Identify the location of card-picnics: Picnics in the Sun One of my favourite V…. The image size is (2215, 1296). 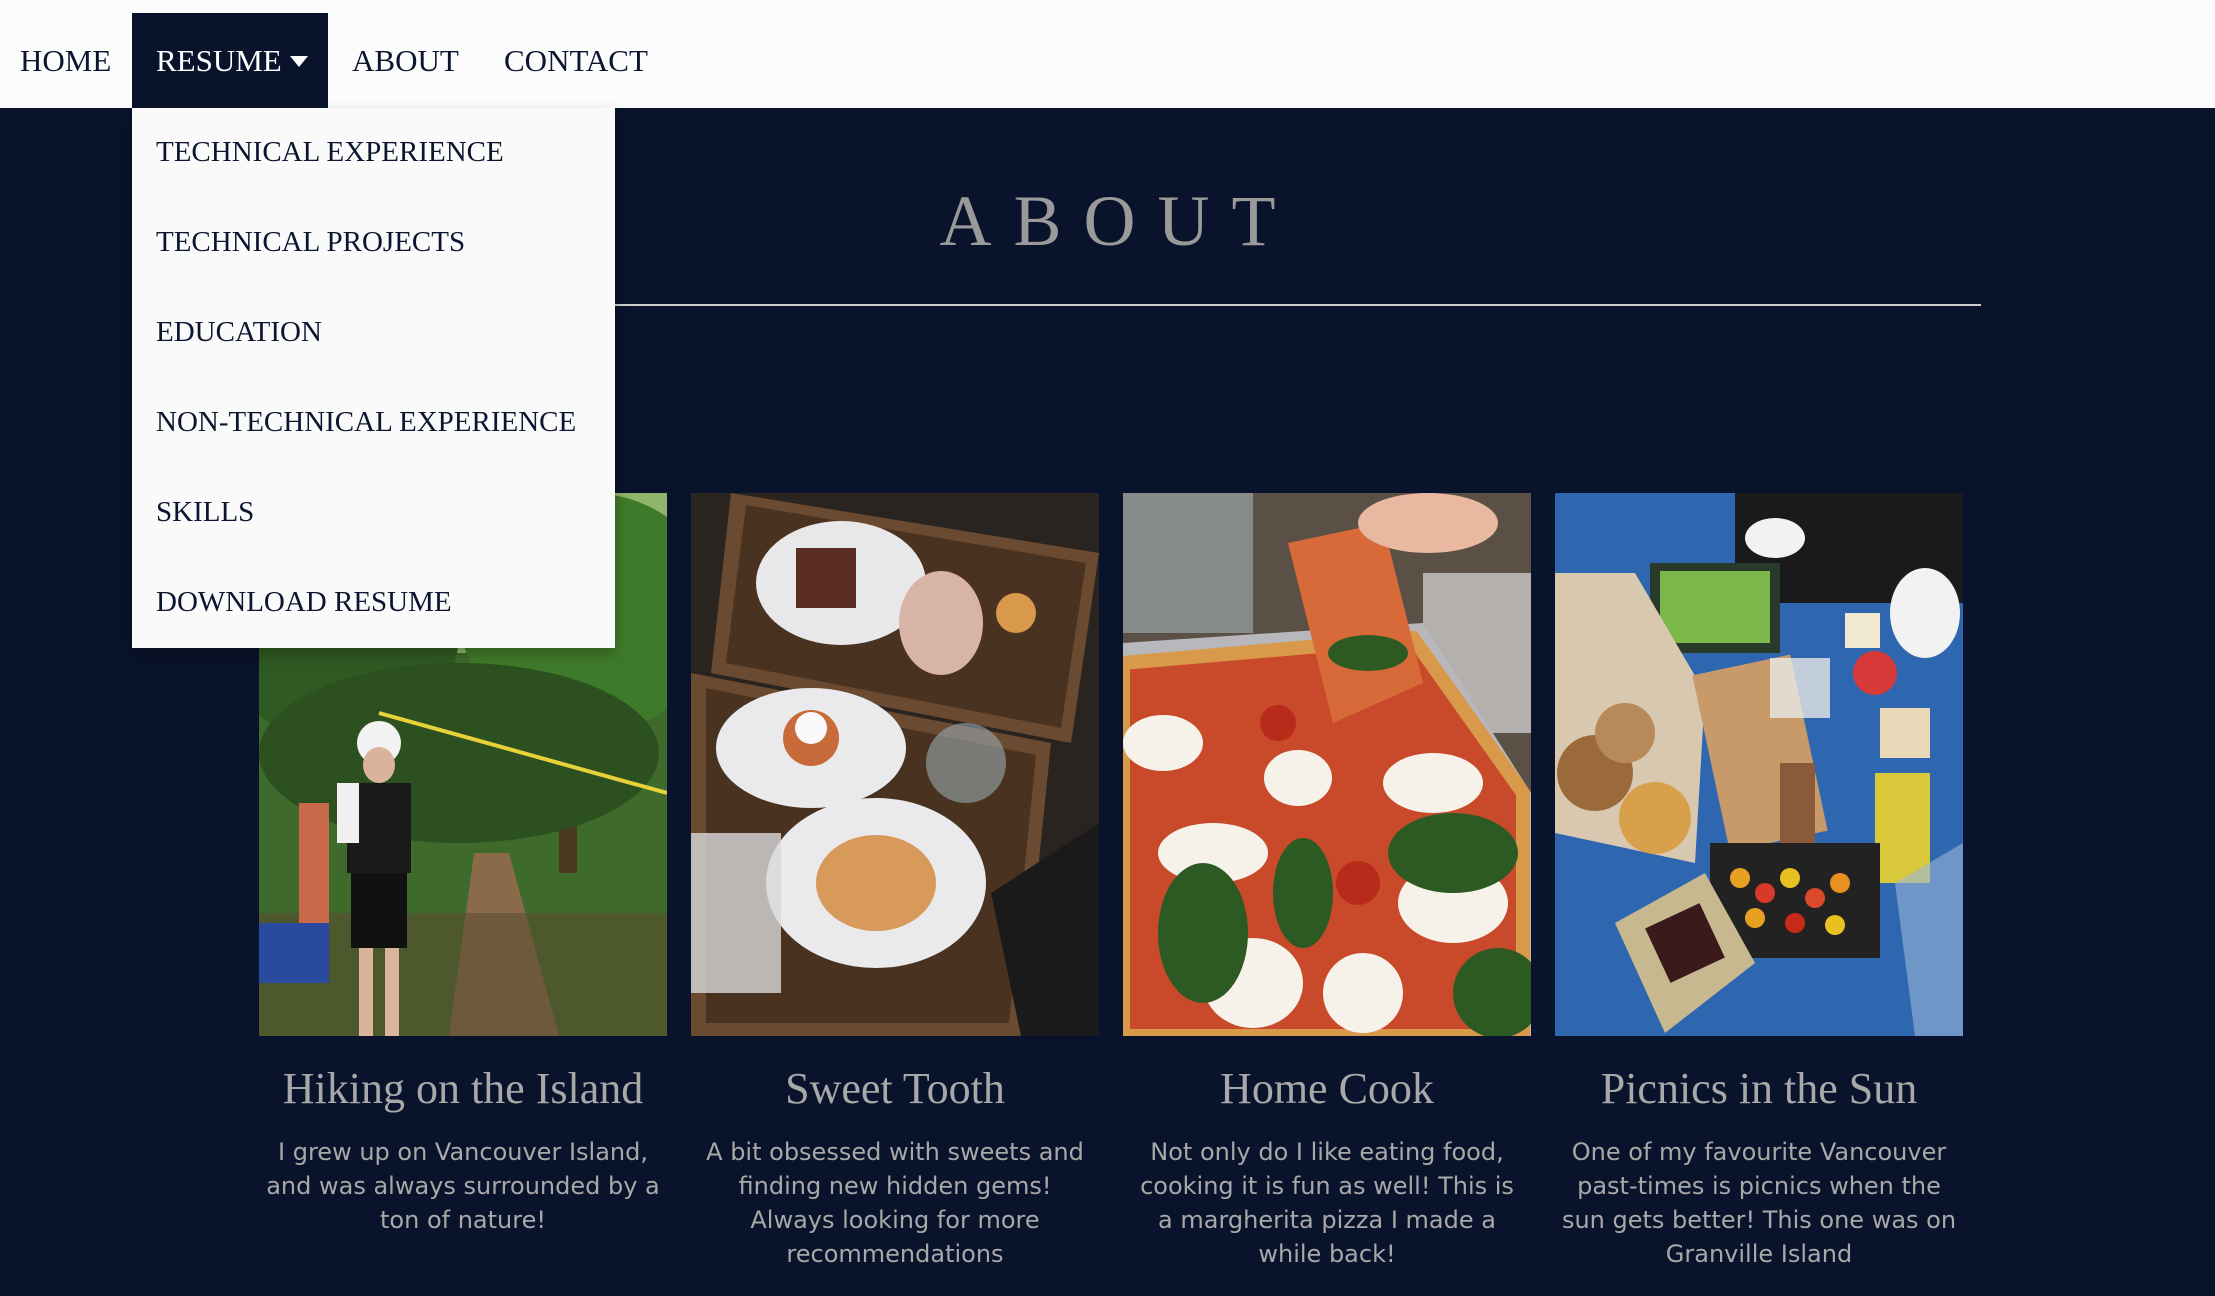
(1759, 882).